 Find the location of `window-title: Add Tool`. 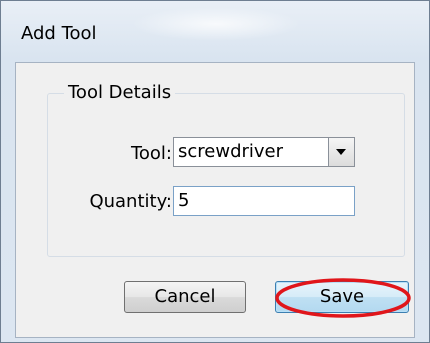

window-title: Add Tool is located at coordinates (59, 33).